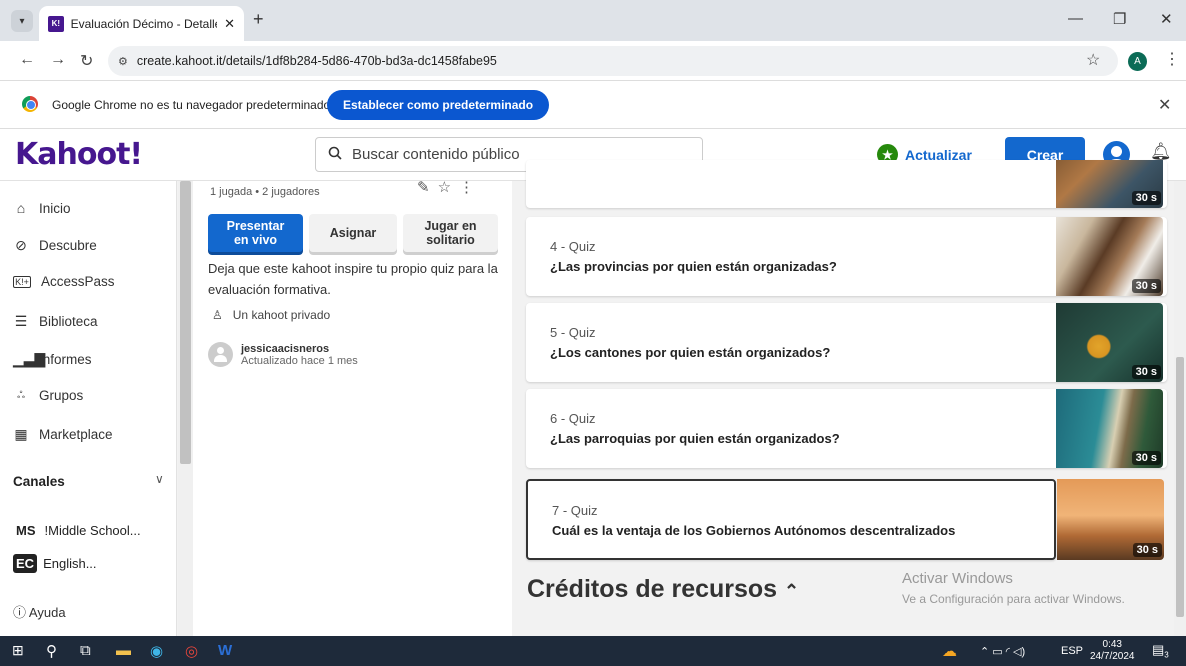 The width and height of the screenshot is (1186, 666). What do you see at coordinates (21, 245) in the screenshot?
I see `compass-icon: ⊘` at bounding box center [21, 245].